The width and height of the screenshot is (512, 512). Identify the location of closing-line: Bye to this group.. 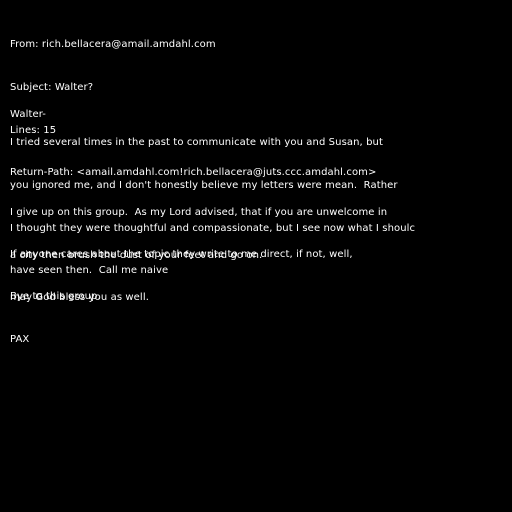
(55, 297).